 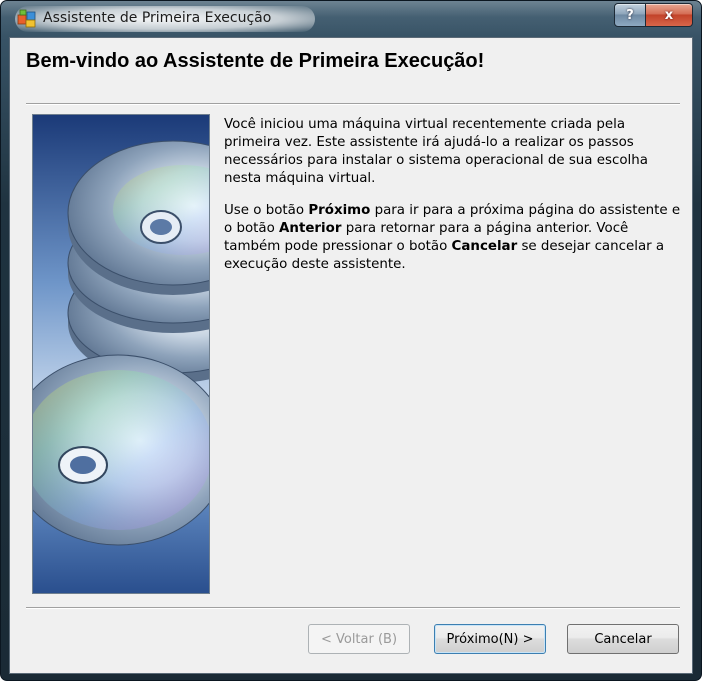 What do you see at coordinates (266, 210) in the screenshot?
I see `instructions-text-1: Use o botão` at bounding box center [266, 210].